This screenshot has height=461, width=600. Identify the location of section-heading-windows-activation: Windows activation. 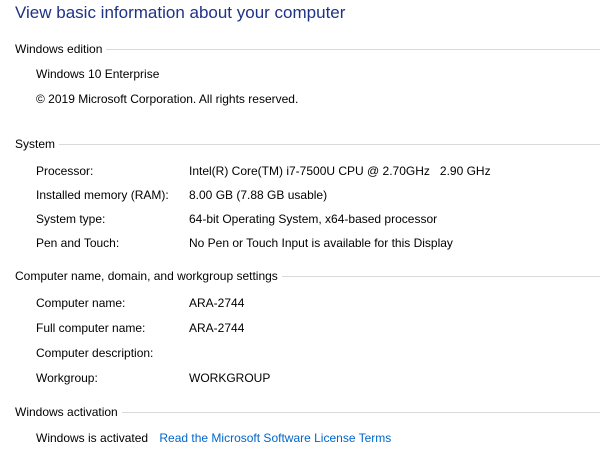
(68, 412).